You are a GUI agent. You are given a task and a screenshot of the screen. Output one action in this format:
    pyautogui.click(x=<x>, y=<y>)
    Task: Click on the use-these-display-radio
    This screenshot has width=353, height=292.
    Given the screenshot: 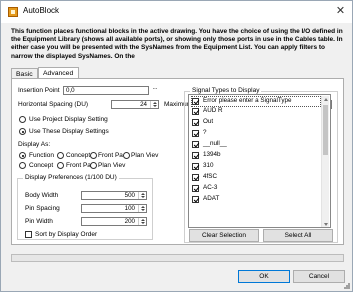 What is the action you would take?
    pyautogui.click(x=22, y=131)
    